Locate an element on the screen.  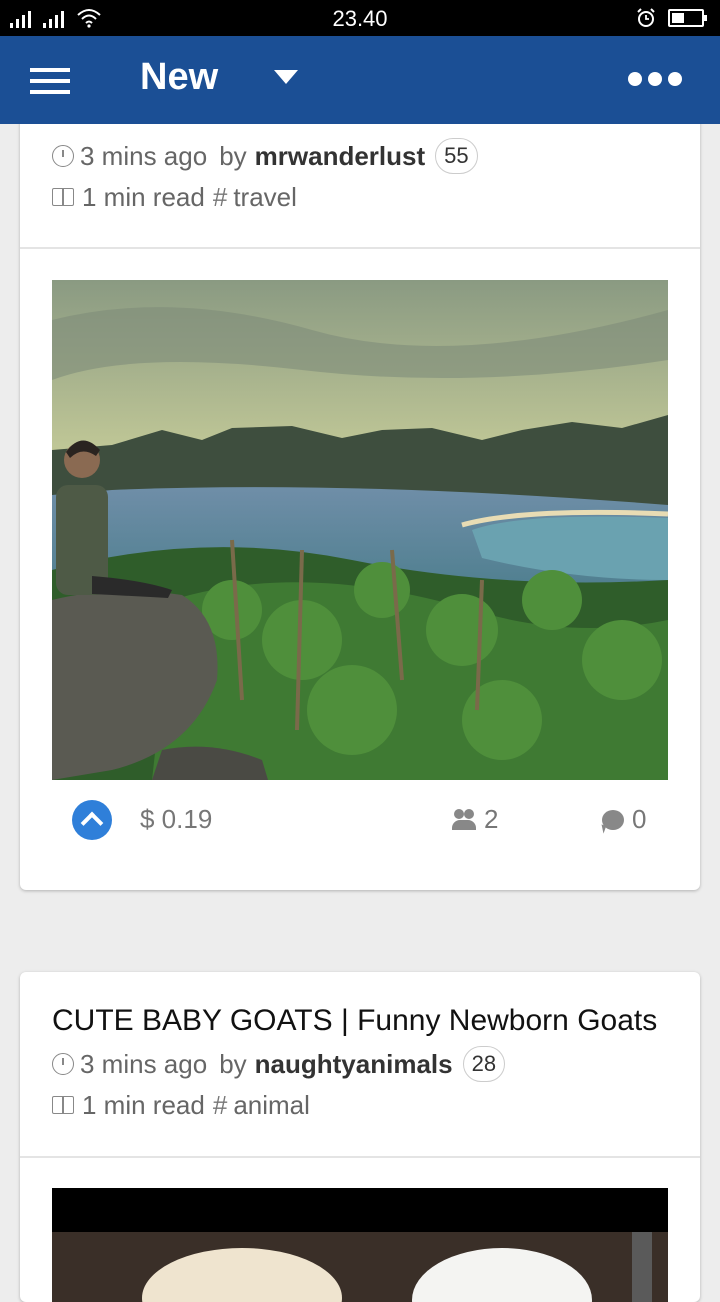
post-read-info: 1 min read # travel is located at coordinates (174, 197).